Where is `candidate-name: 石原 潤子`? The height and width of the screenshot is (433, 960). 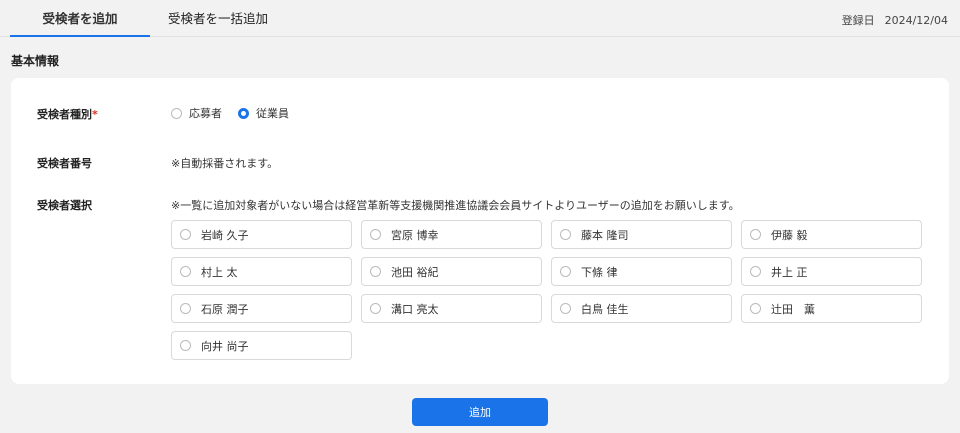
candidate-name: 石原 潤子 is located at coordinates (225, 309).